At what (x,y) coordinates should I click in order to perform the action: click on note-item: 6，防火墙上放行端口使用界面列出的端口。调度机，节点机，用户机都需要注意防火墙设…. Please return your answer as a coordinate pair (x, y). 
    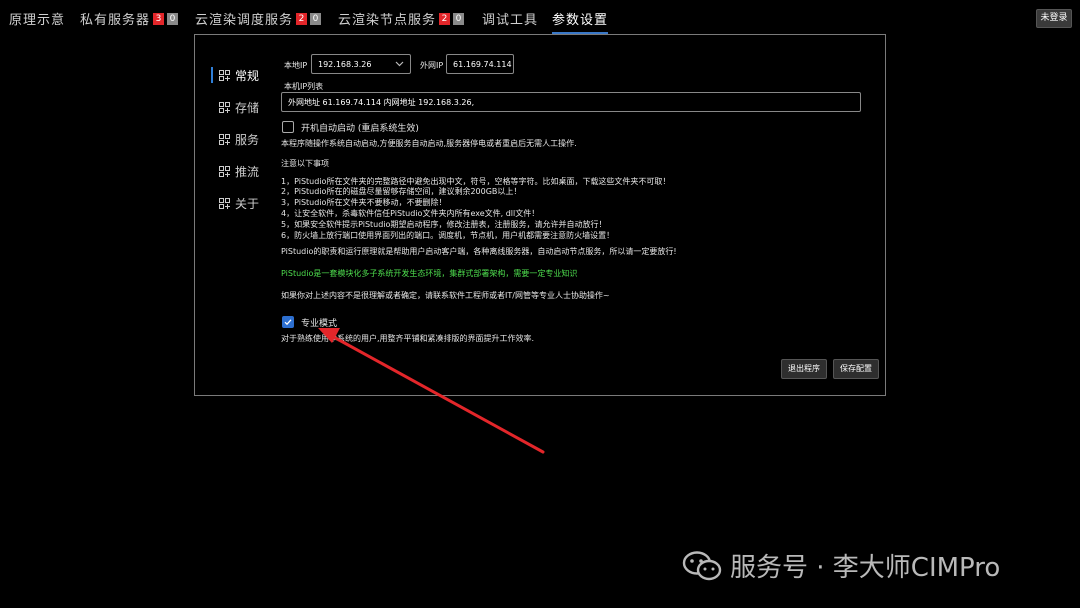
    Looking at the image, I should click on (448, 235).